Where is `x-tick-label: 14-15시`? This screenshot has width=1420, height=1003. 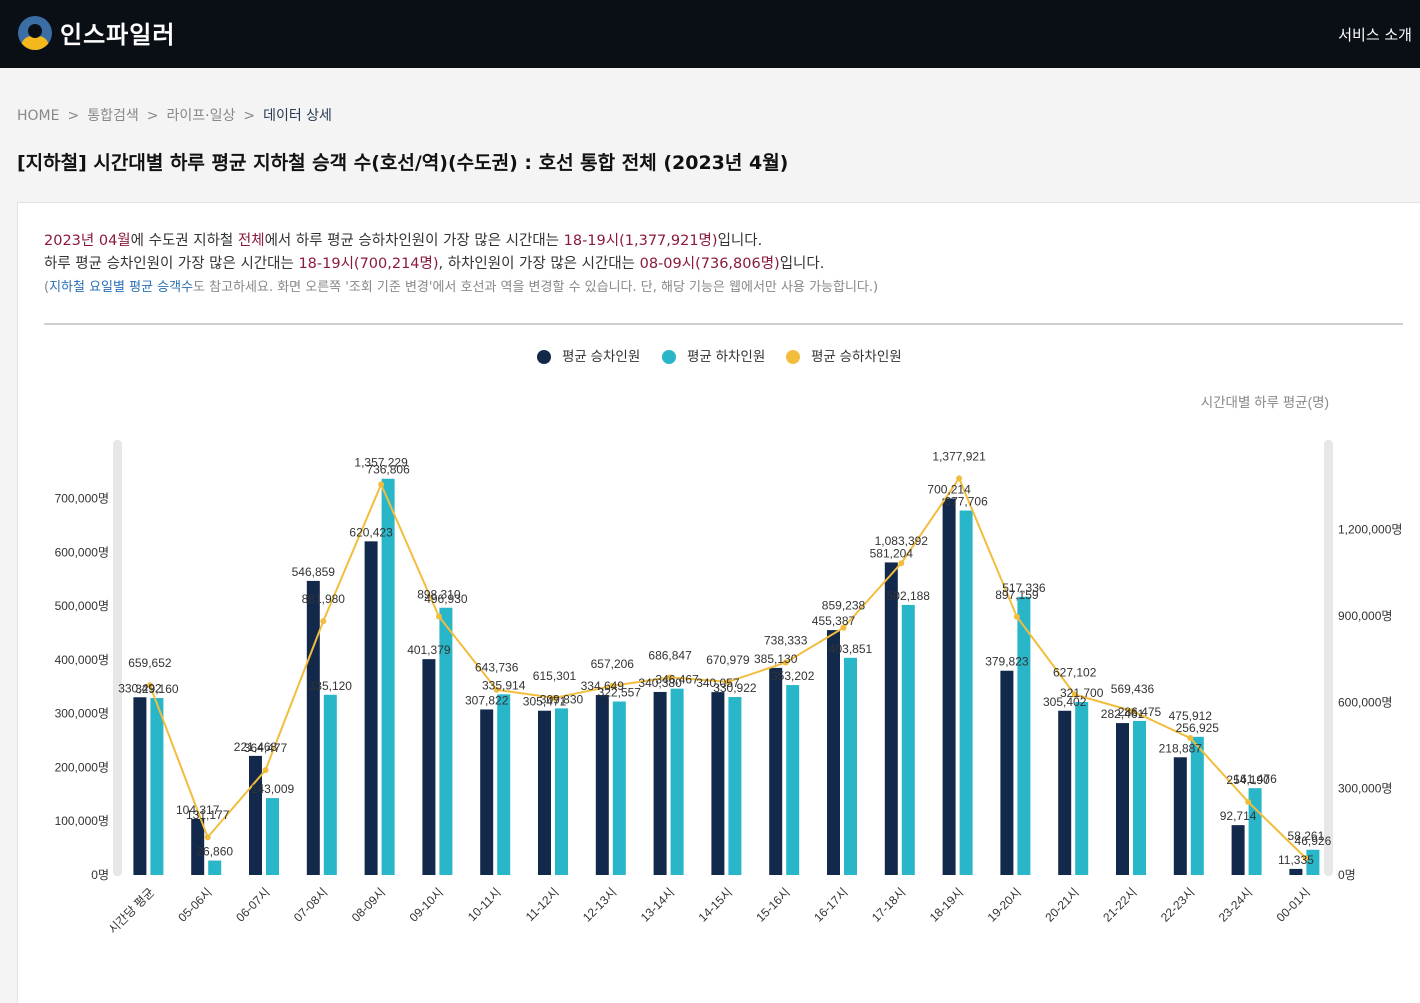 x-tick-label: 14-15시 is located at coordinates (715, 904).